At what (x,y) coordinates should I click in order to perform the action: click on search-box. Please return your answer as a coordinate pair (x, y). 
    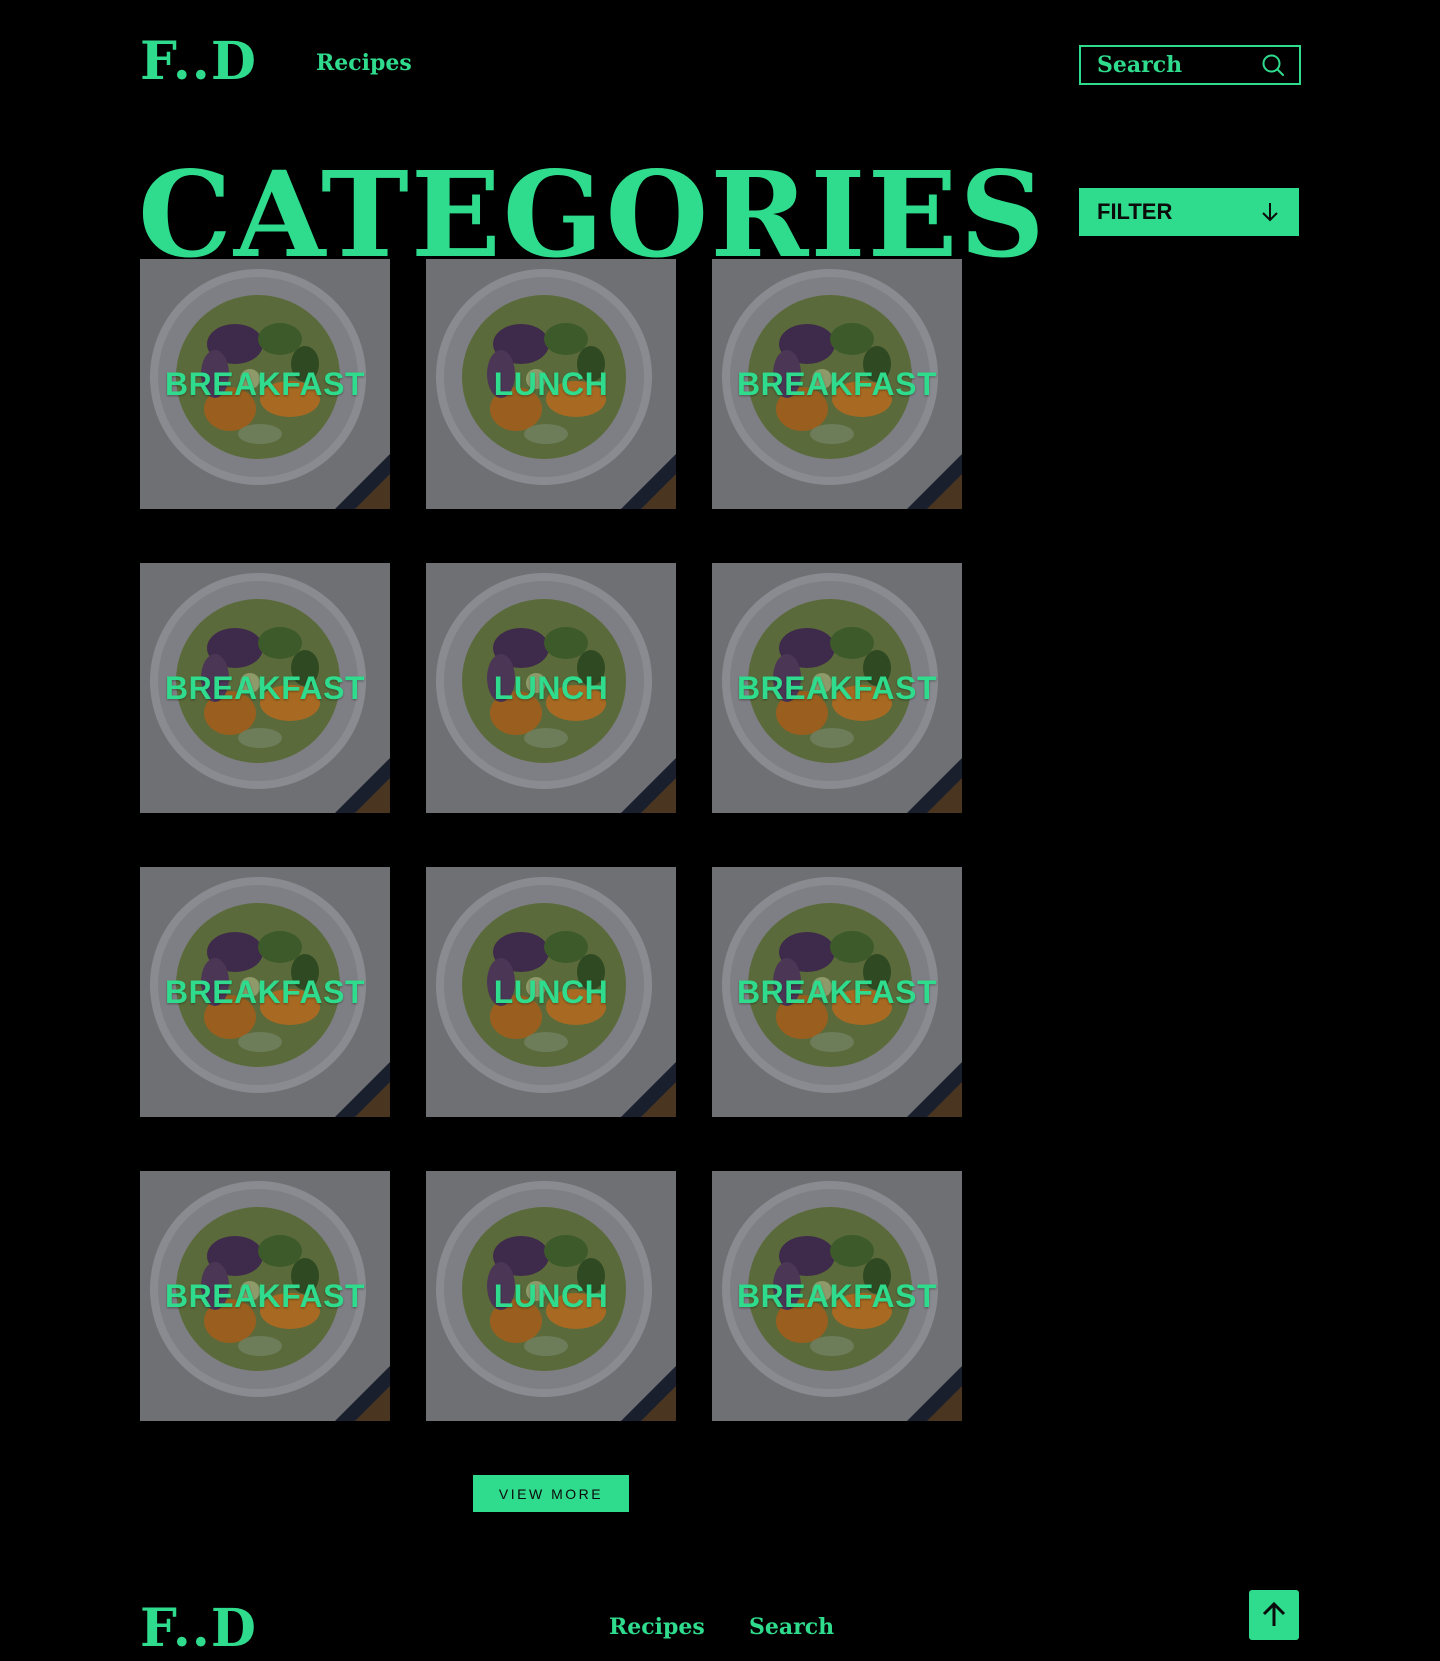
    Looking at the image, I should click on (1190, 65).